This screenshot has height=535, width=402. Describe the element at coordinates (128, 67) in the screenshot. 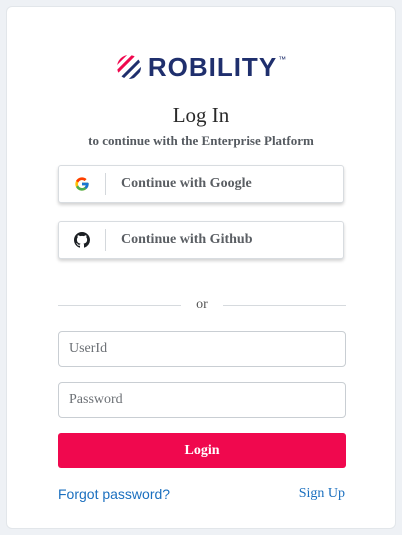

I see `robility-logo-icon` at that location.